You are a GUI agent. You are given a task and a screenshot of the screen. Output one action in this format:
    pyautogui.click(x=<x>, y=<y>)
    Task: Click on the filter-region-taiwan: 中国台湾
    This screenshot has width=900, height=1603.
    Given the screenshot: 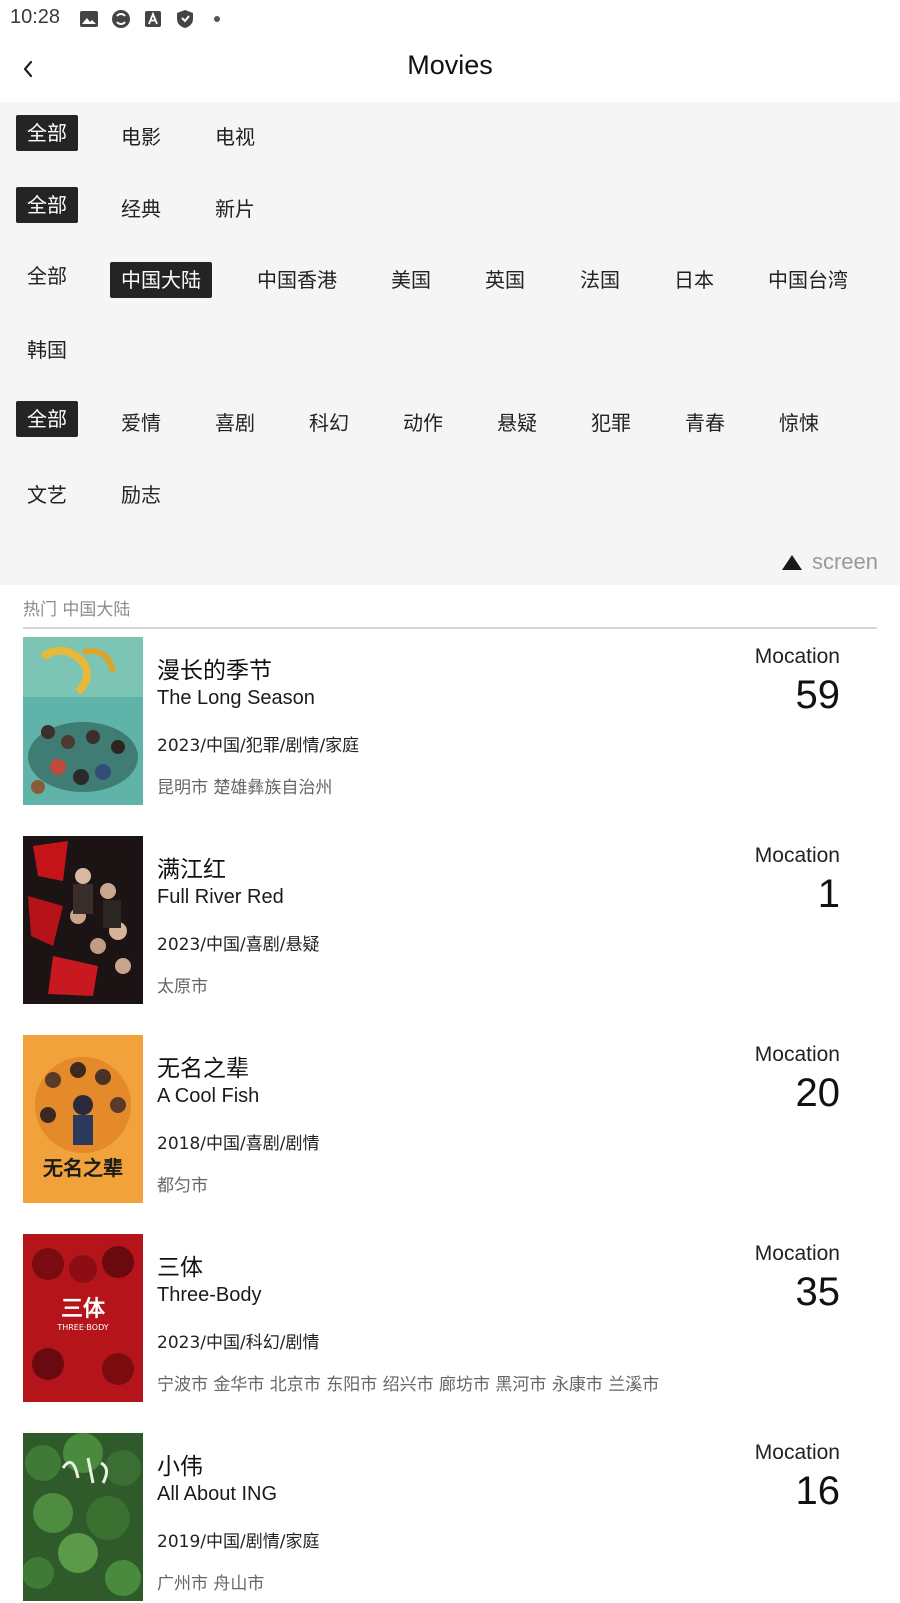 What is the action you would take?
    pyautogui.click(x=808, y=280)
    